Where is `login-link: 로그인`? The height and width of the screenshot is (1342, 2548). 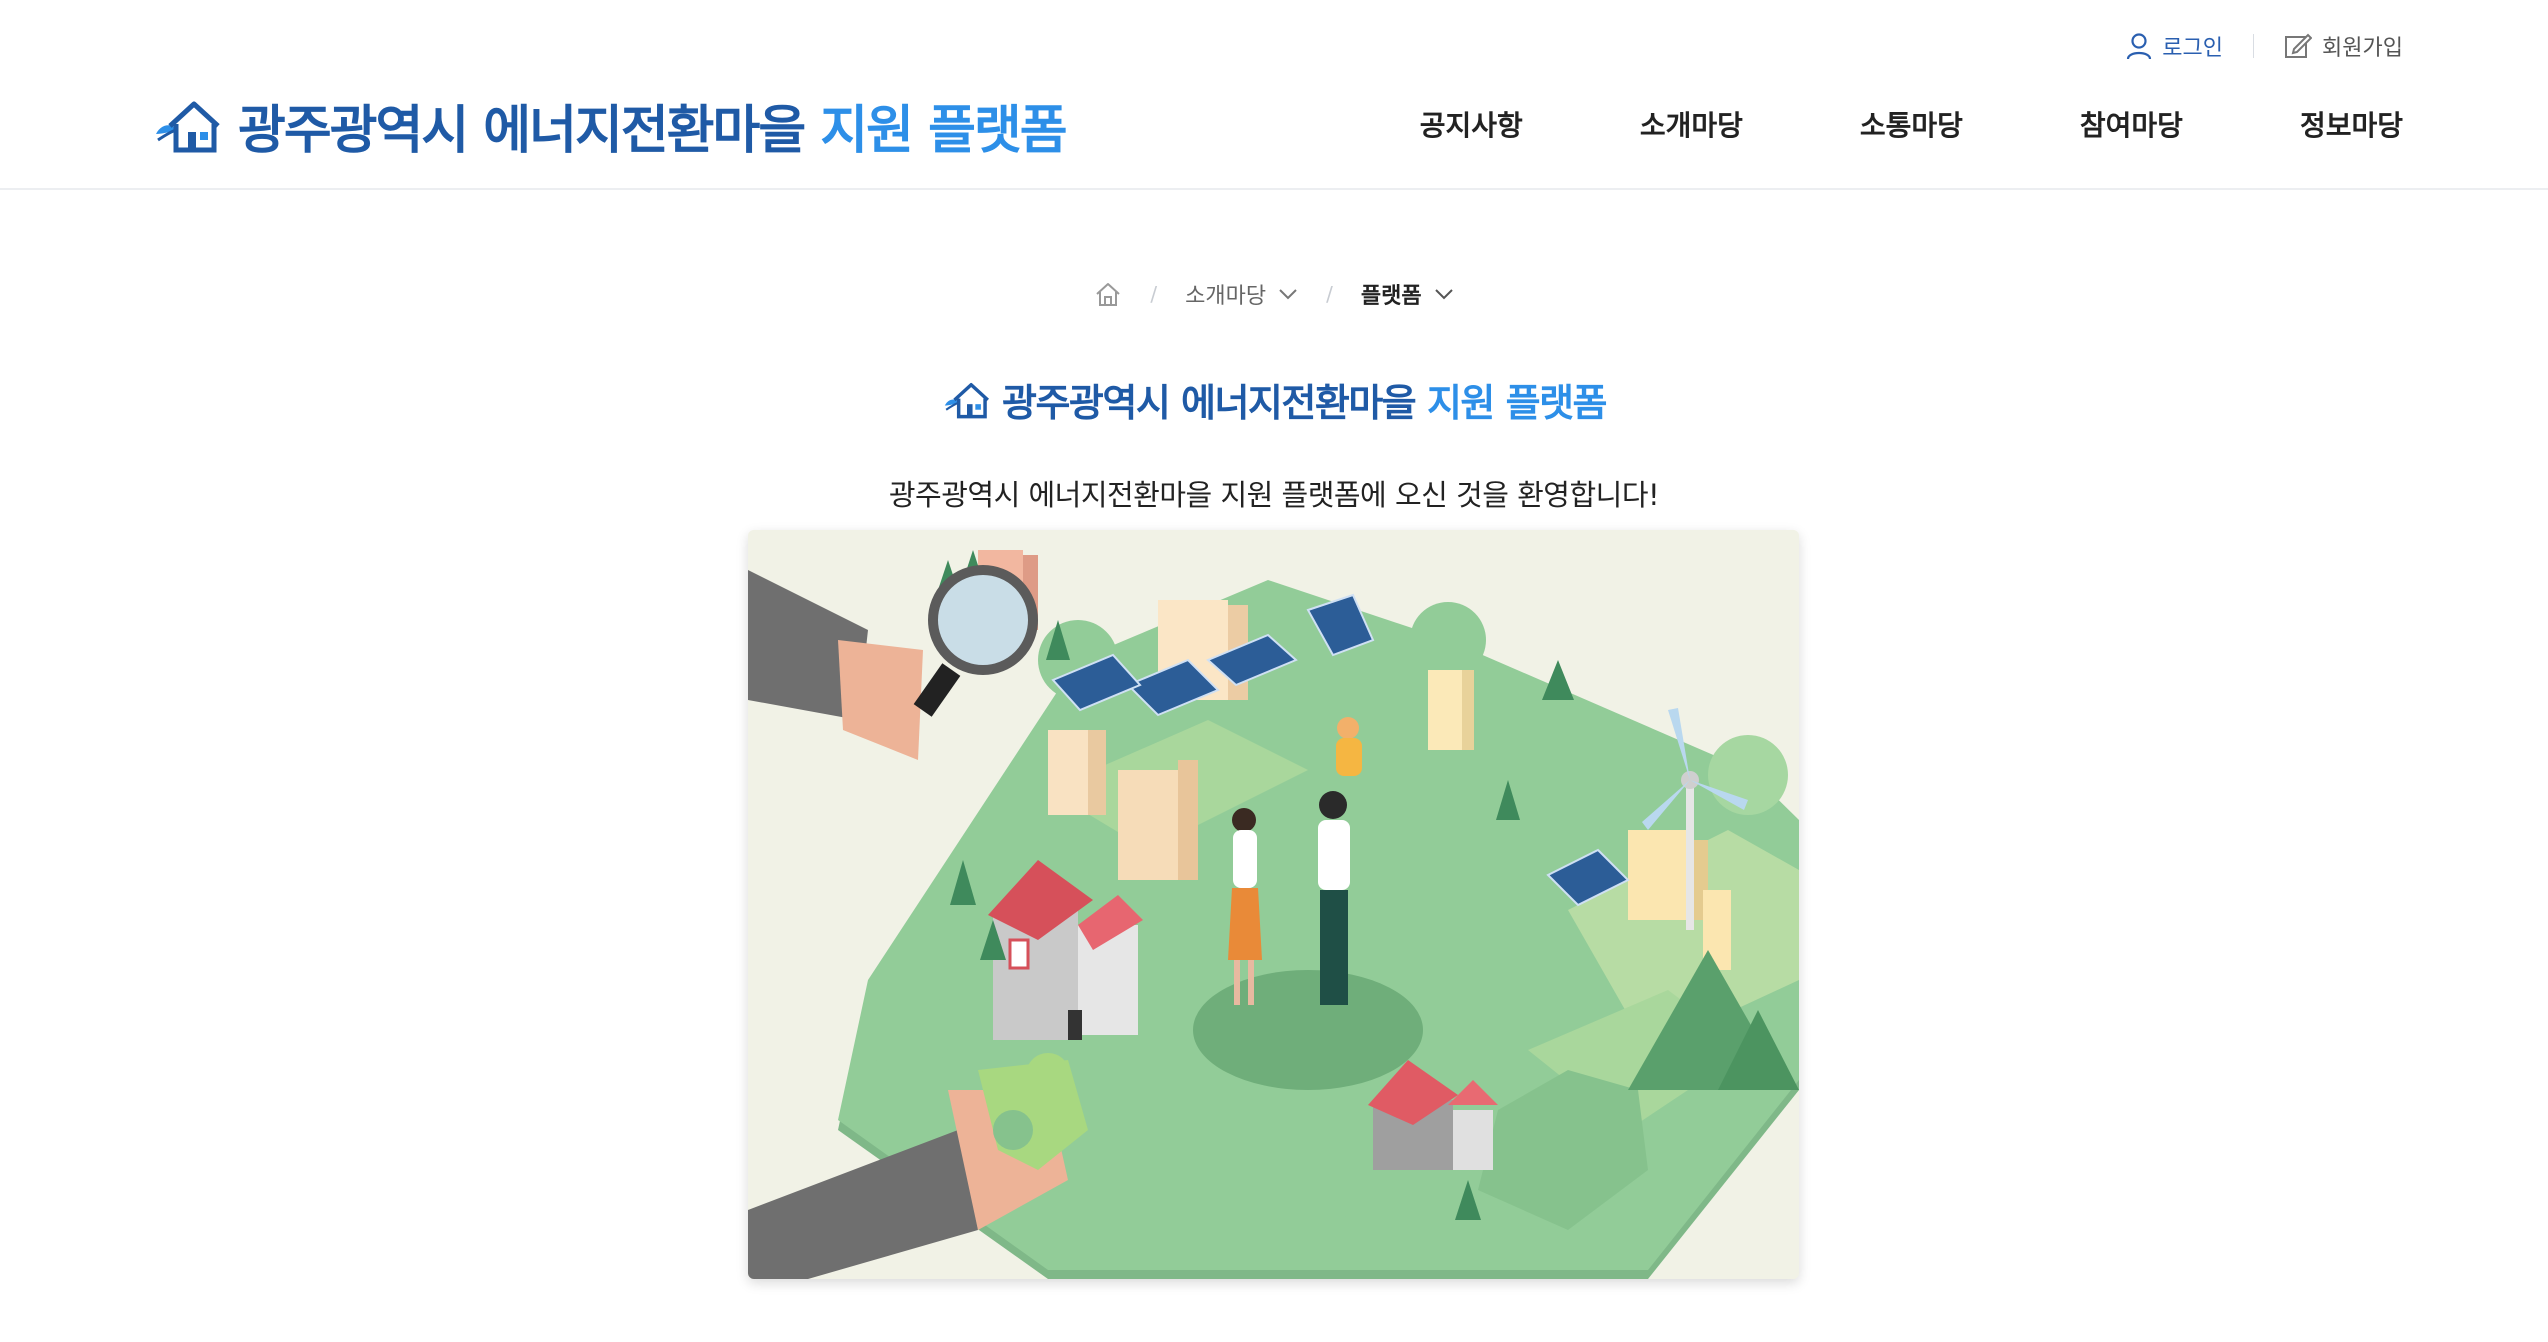
login-link: 로그인 is located at coordinates (2174, 46).